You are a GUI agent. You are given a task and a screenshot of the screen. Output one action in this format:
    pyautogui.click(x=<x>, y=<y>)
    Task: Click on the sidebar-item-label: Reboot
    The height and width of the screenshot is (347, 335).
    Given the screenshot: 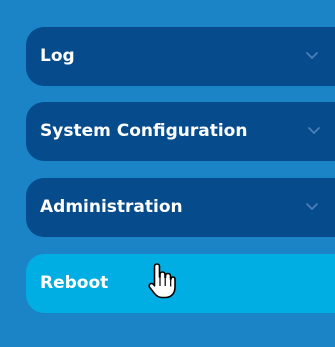 What is the action you would take?
    pyautogui.click(x=74, y=283)
    